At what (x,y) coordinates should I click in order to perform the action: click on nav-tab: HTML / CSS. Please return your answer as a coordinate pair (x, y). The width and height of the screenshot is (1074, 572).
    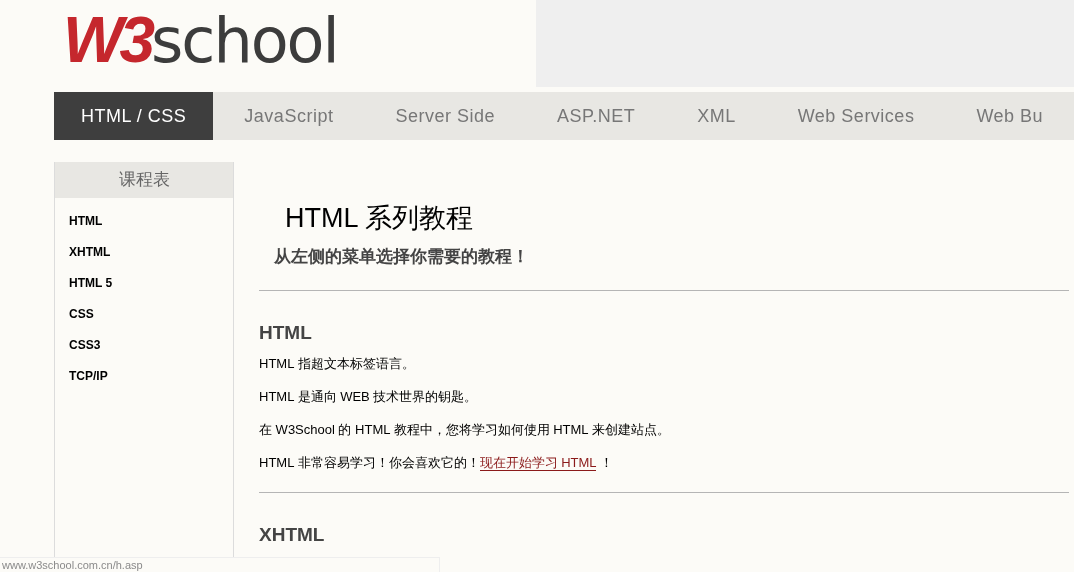
    Looking at the image, I should click on (134, 116).